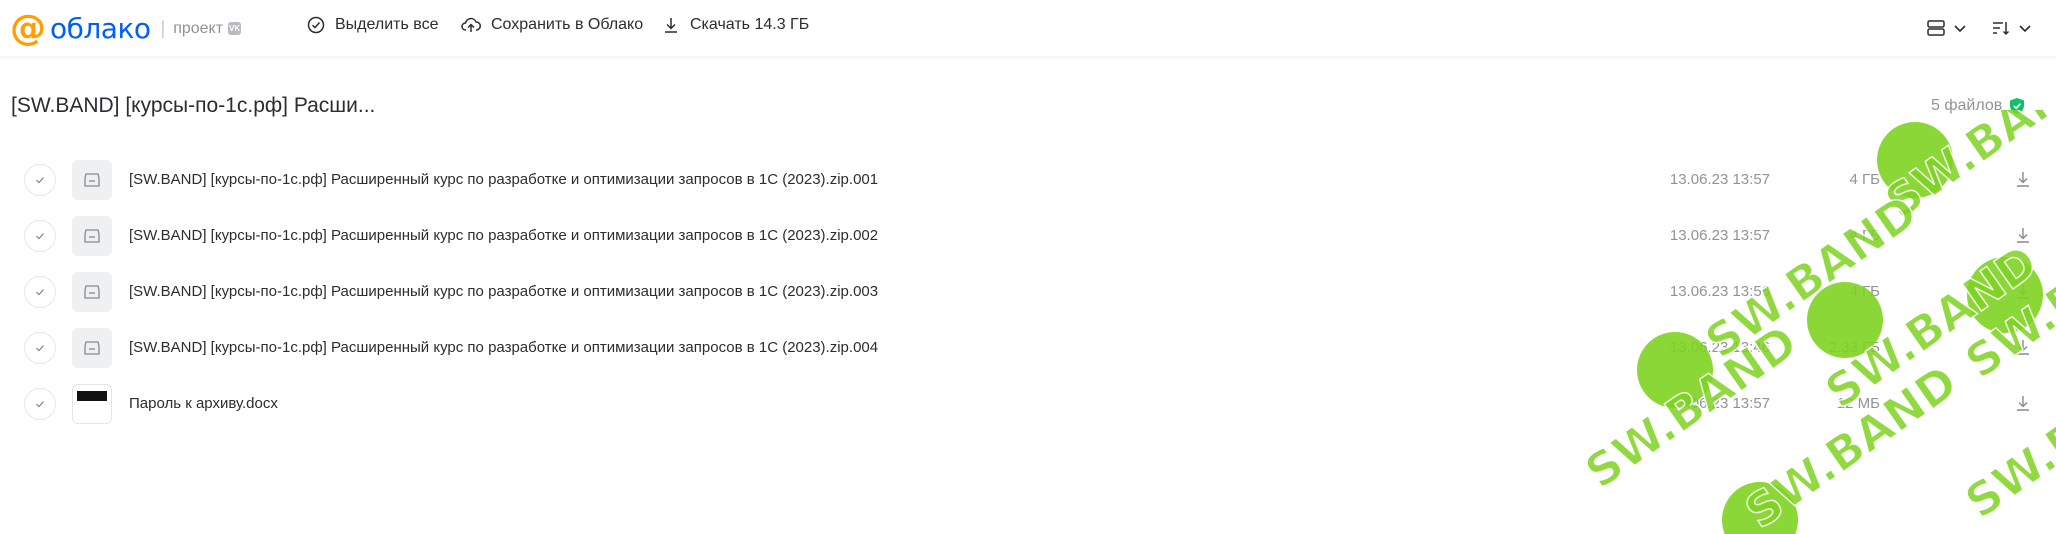 The height and width of the screenshot is (534, 2056). What do you see at coordinates (1719, 291) in the screenshot?
I see `file-date: 13.06.23 13:56` at bounding box center [1719, 291].